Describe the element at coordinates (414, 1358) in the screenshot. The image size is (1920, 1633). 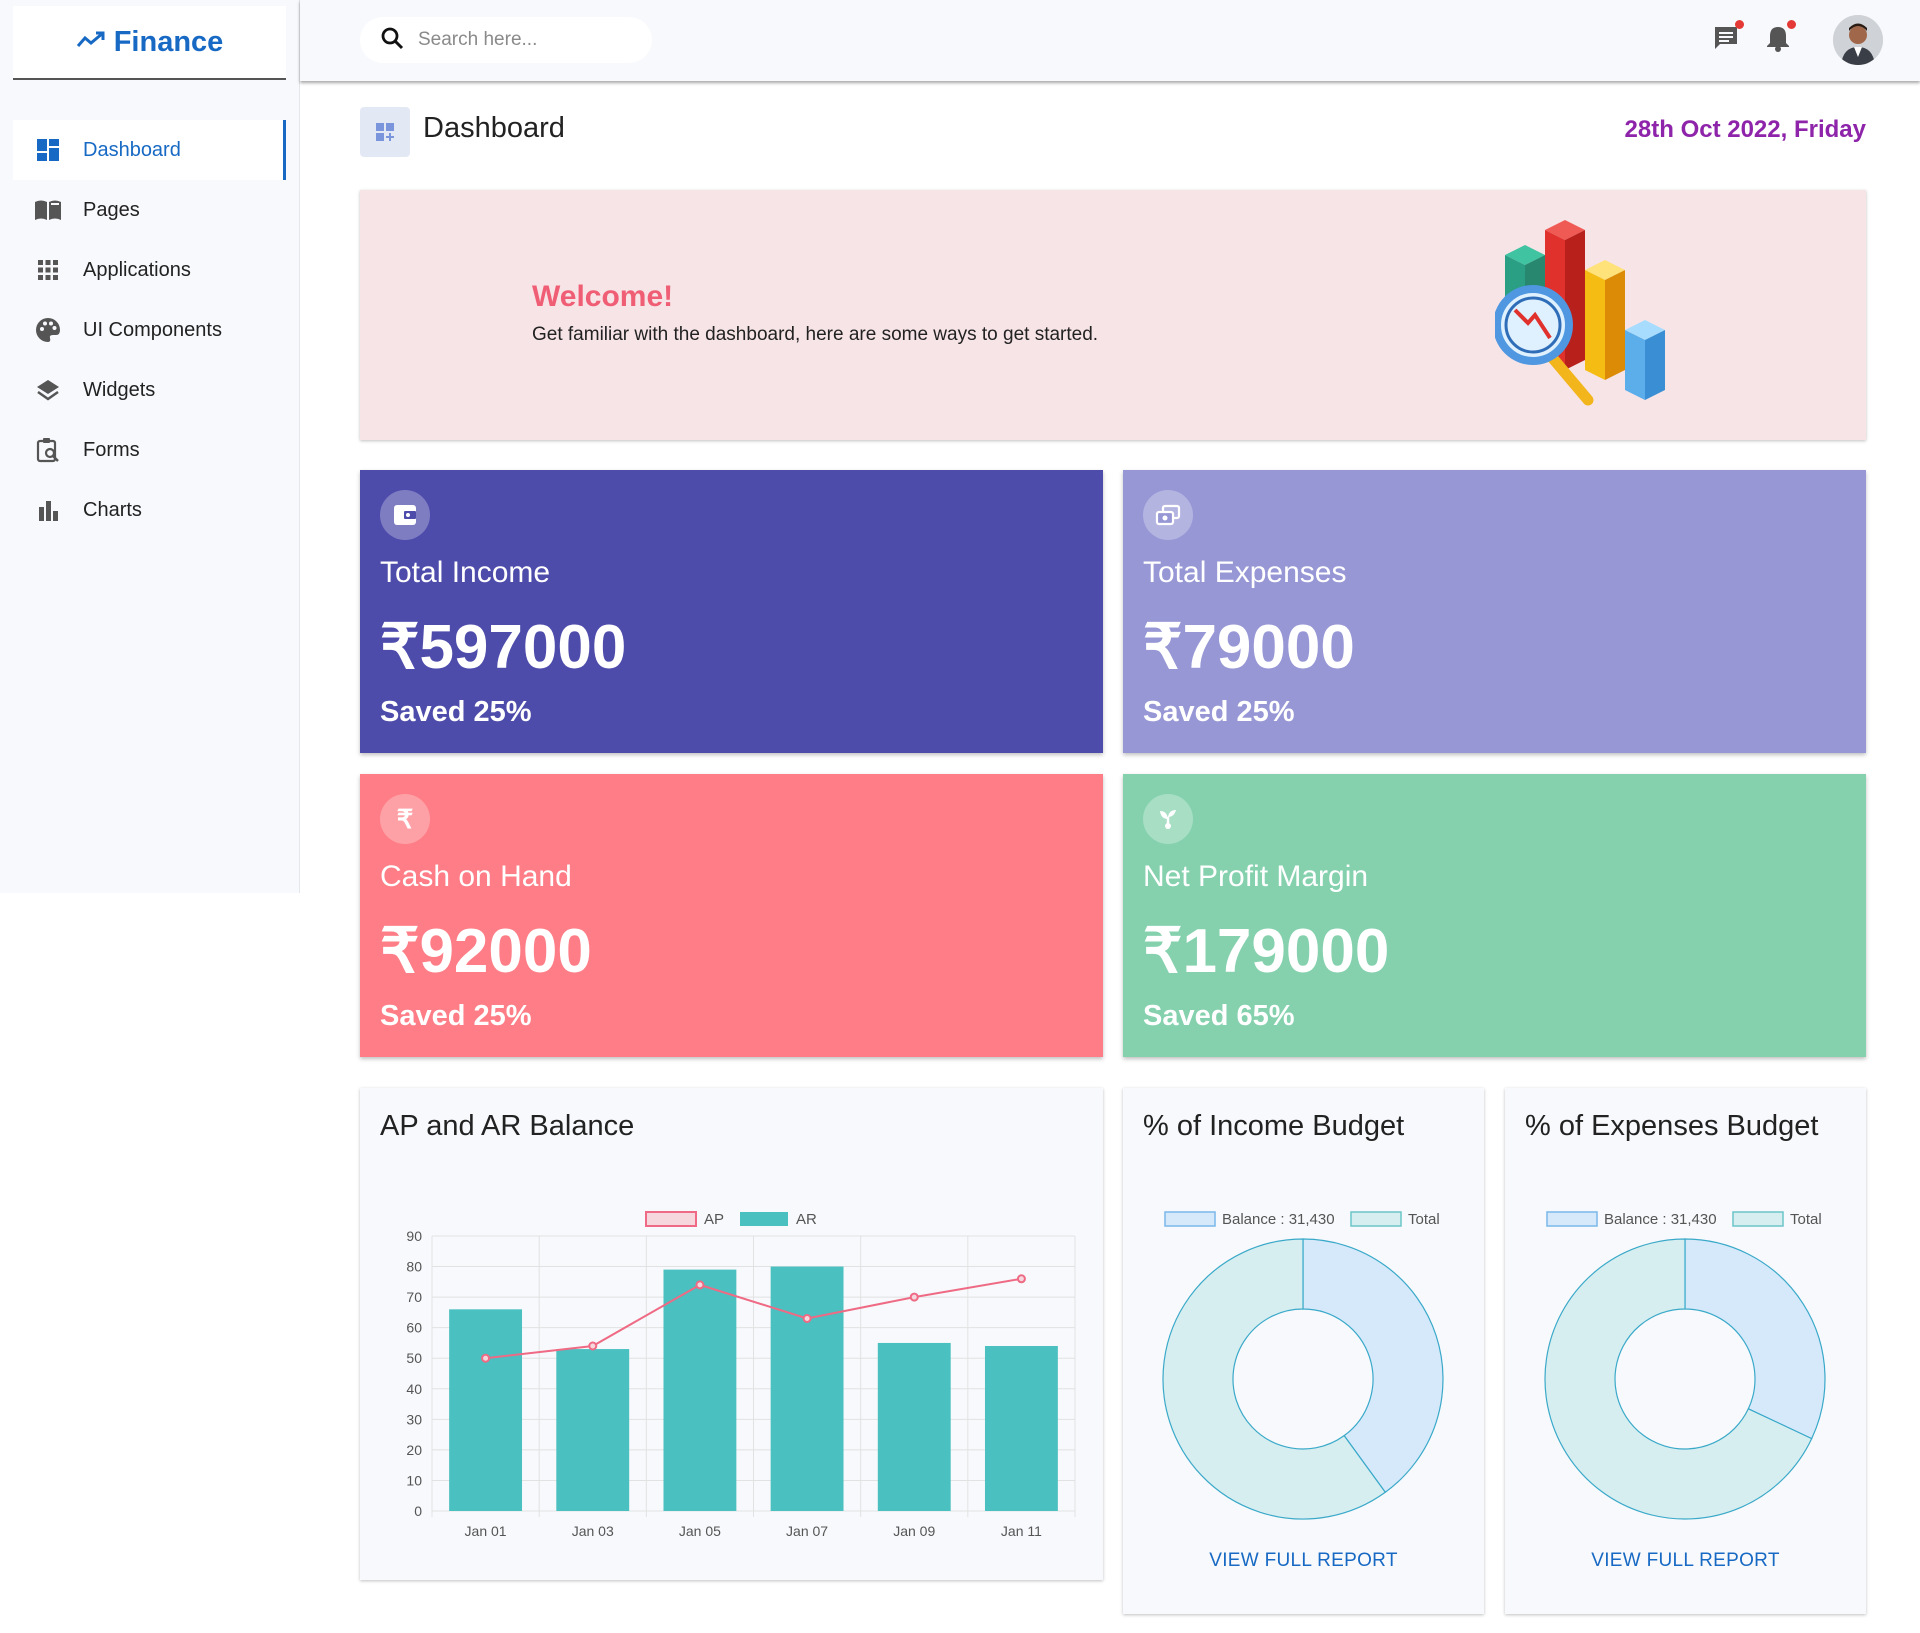
I see `y-tick-label: 50` at that location.